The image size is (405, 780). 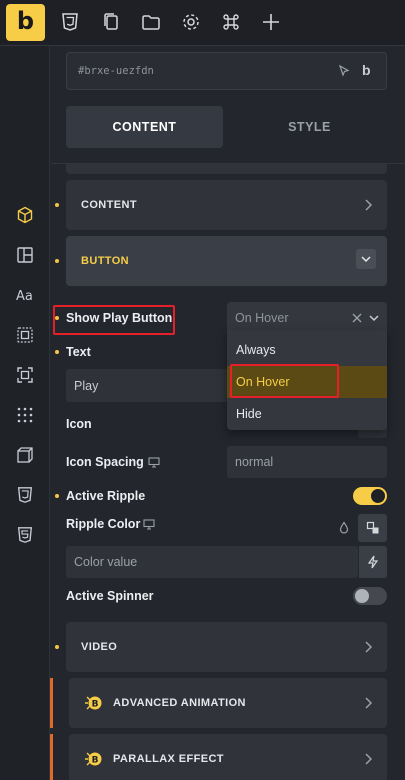 What do you see at coordinates (226, 261) in the screenshot?
I see `section-button: BUTTON` at bounding box center [226, 261].